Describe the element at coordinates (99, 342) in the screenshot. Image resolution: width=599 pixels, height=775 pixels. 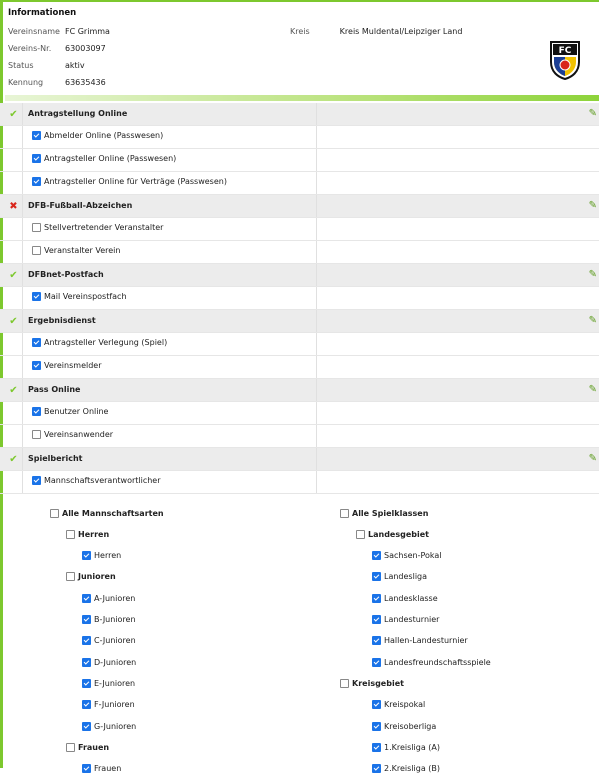
I see `permission-item: Antragsteller Verlegung (Spiel)` at that location.